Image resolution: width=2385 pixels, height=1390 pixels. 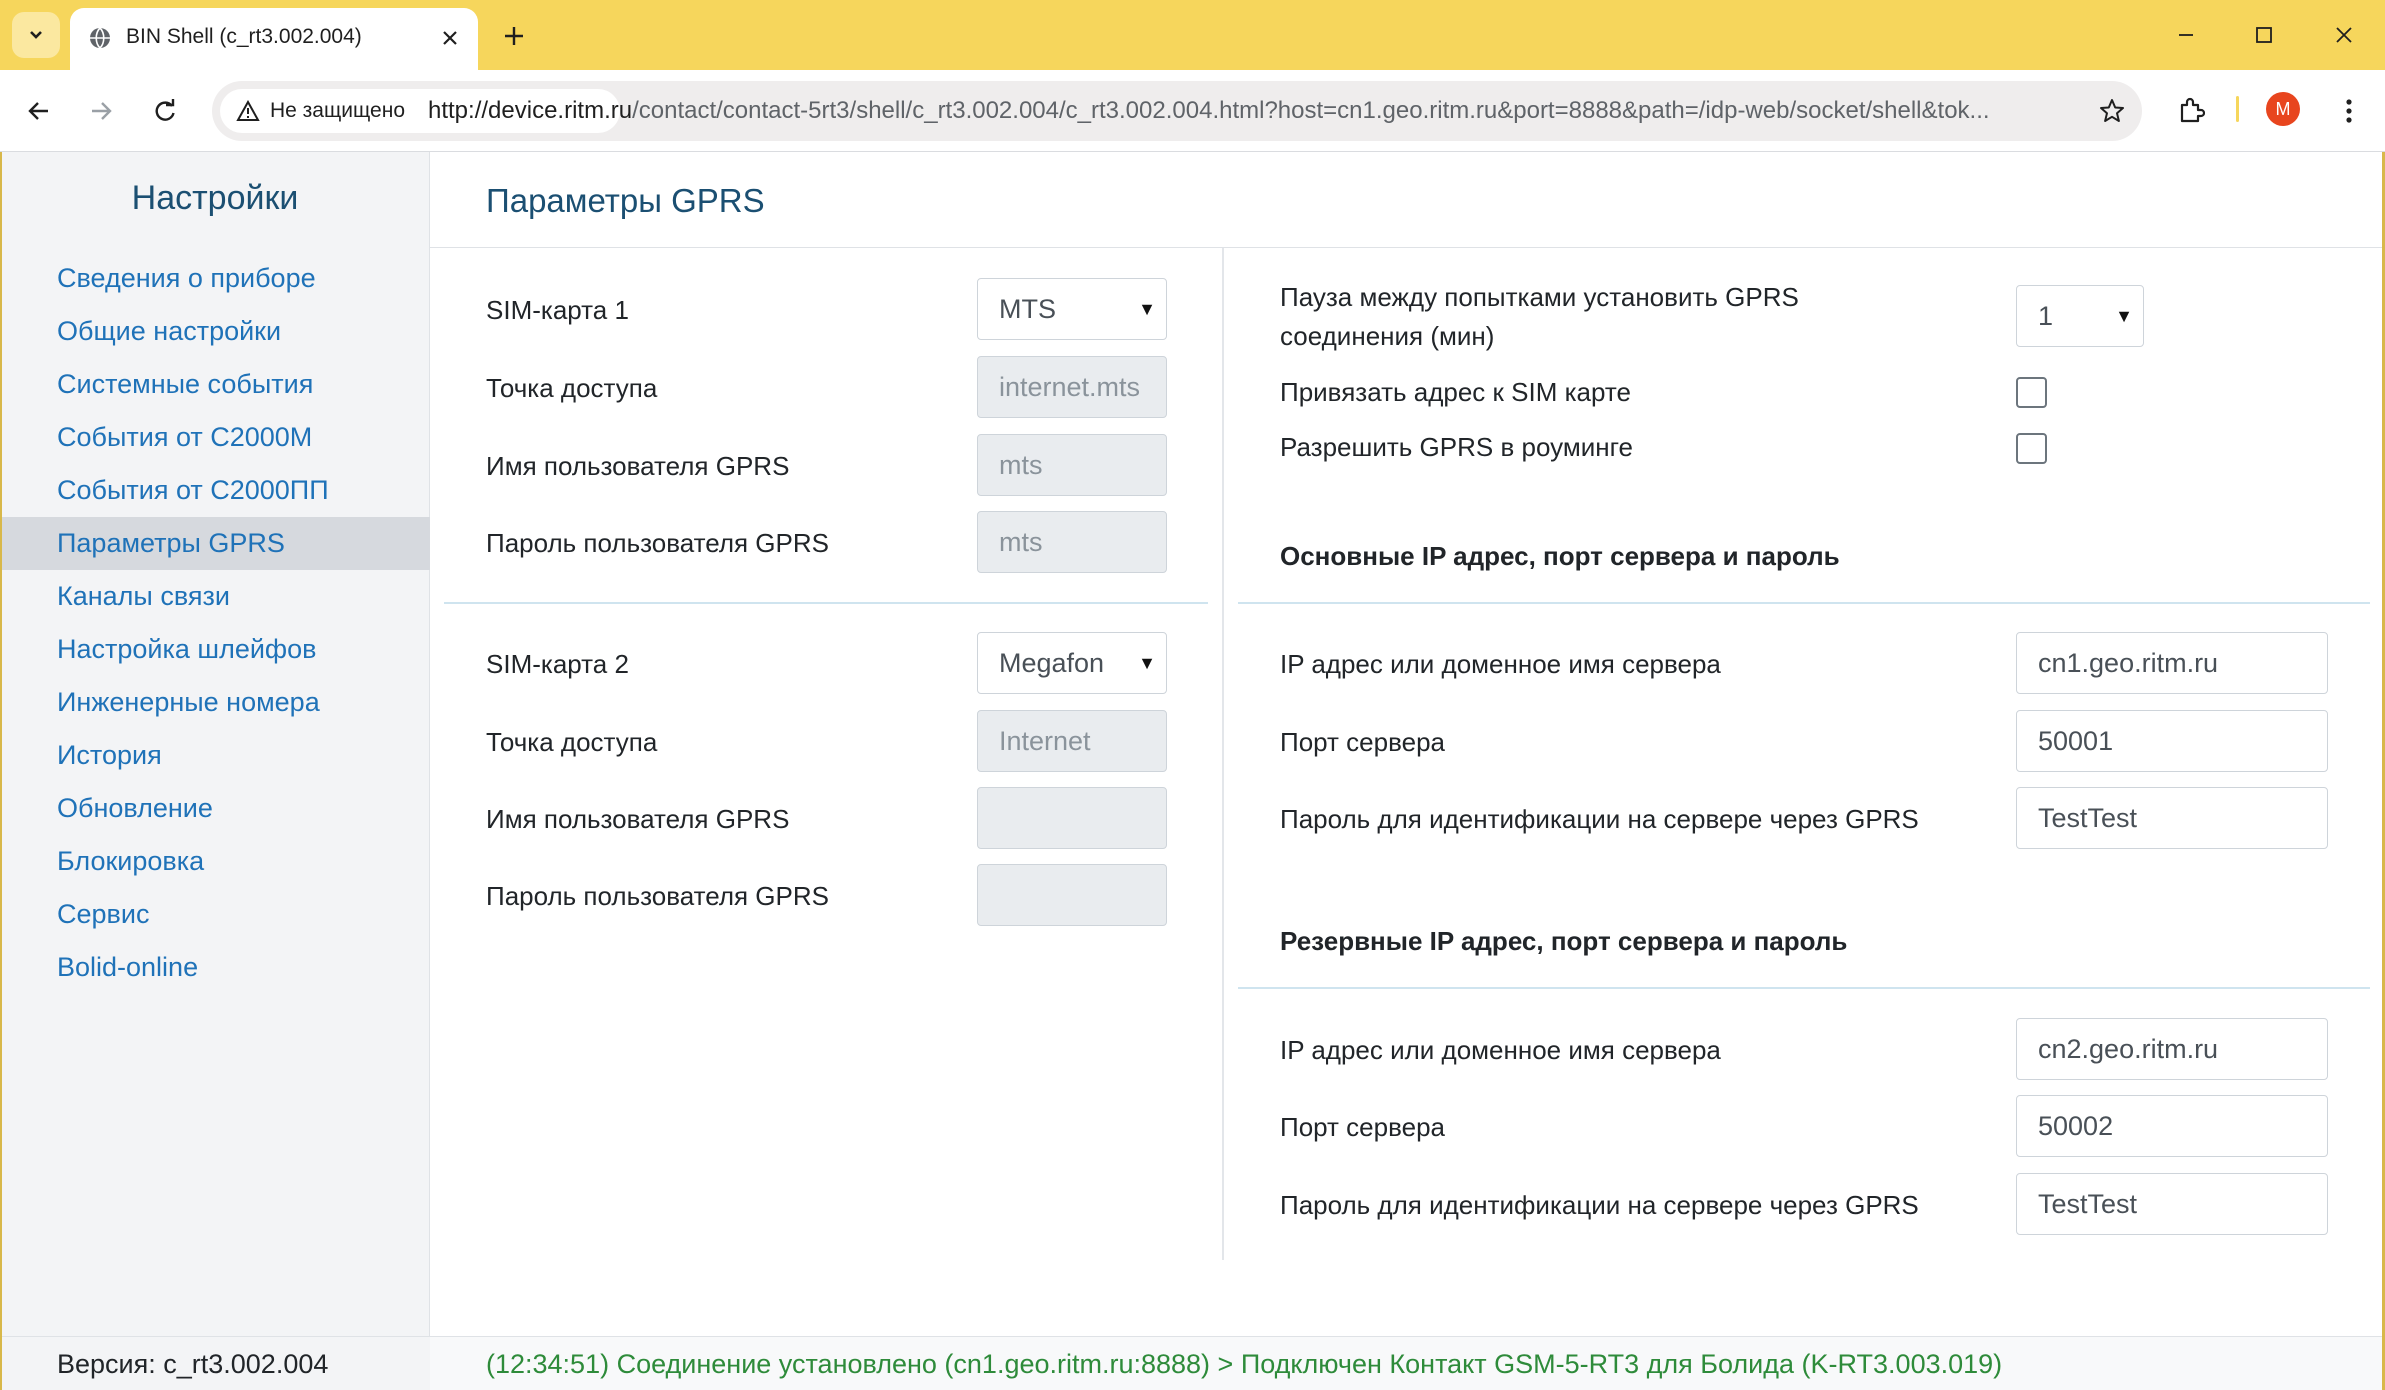 I want to click on sim2-user-label: Имя пользователя GPRS, so click(x=638, y=819).